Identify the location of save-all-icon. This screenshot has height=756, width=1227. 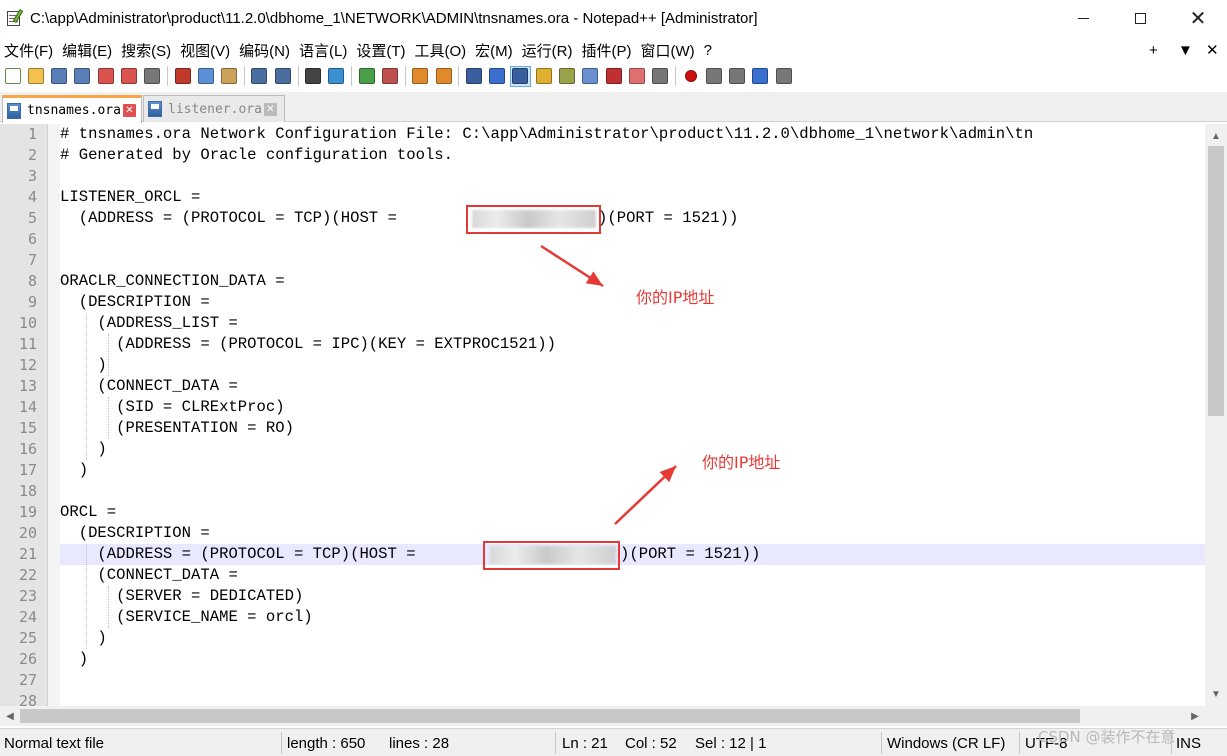
(82, 76).